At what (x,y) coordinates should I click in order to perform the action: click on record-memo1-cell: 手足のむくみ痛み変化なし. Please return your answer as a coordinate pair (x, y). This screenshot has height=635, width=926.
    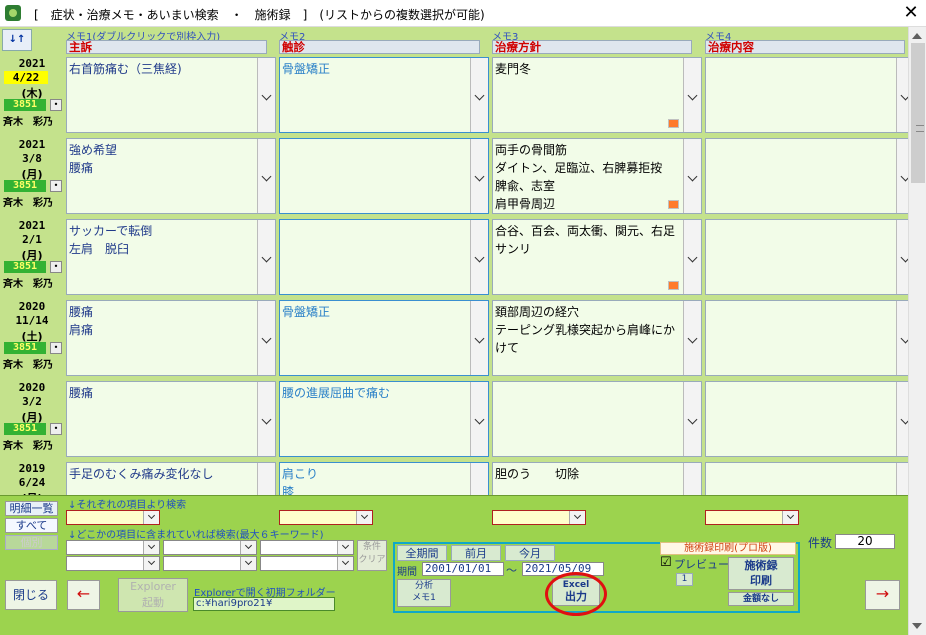
    Looking at the image, I should click on (171, 478).